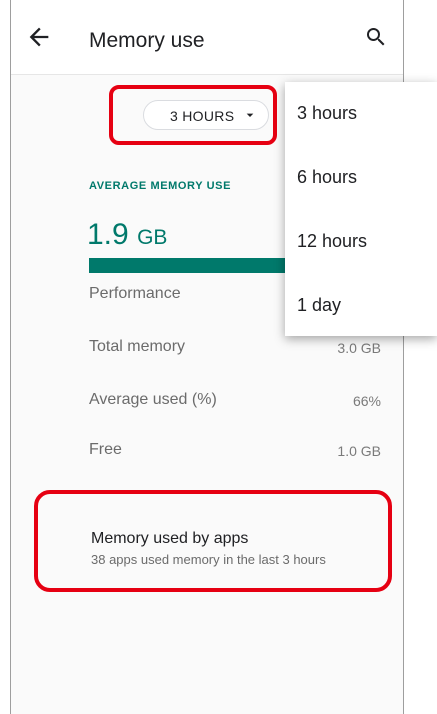 The height and width of the screenshot is (714, 437). What do you see at coordinates (359, 451) in the screenshot?
I see `free-memory-value: 1.0 GB` at bounding box center [359, 451].